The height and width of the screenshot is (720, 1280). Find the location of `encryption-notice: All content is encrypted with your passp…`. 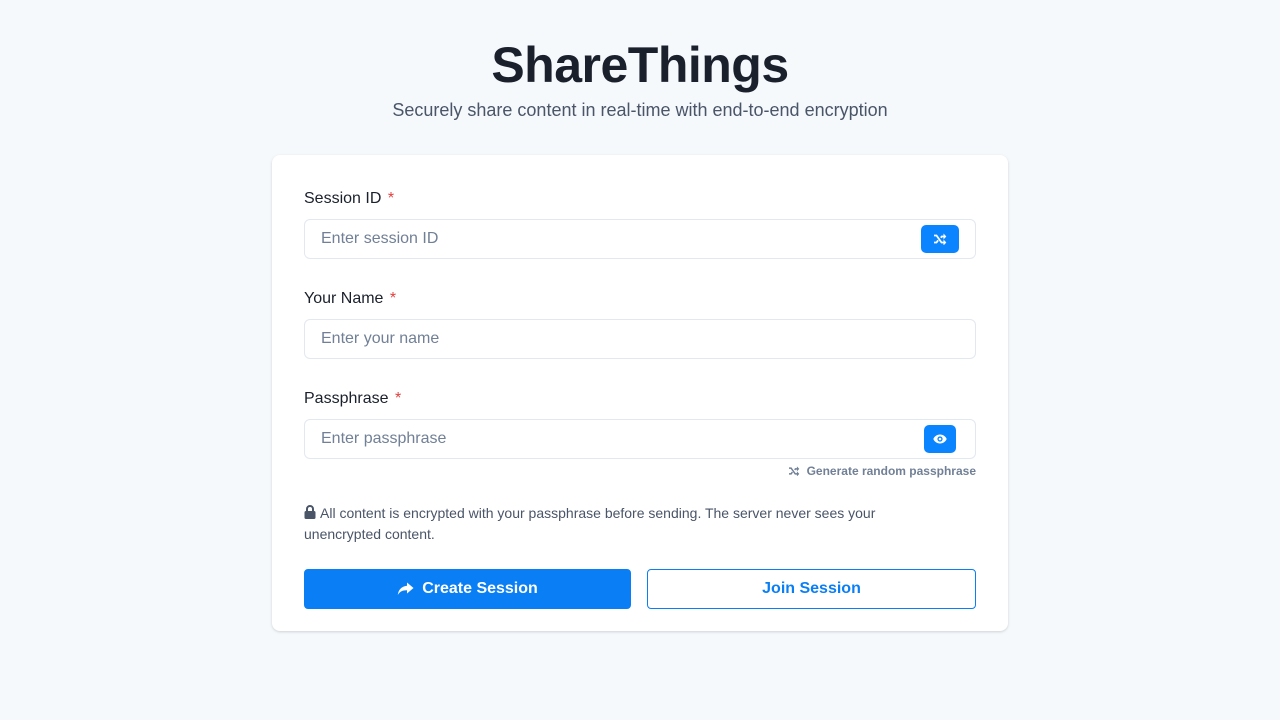

encryption-notice: All content is encrypted with your passp… is located at coordinates (624, 524).